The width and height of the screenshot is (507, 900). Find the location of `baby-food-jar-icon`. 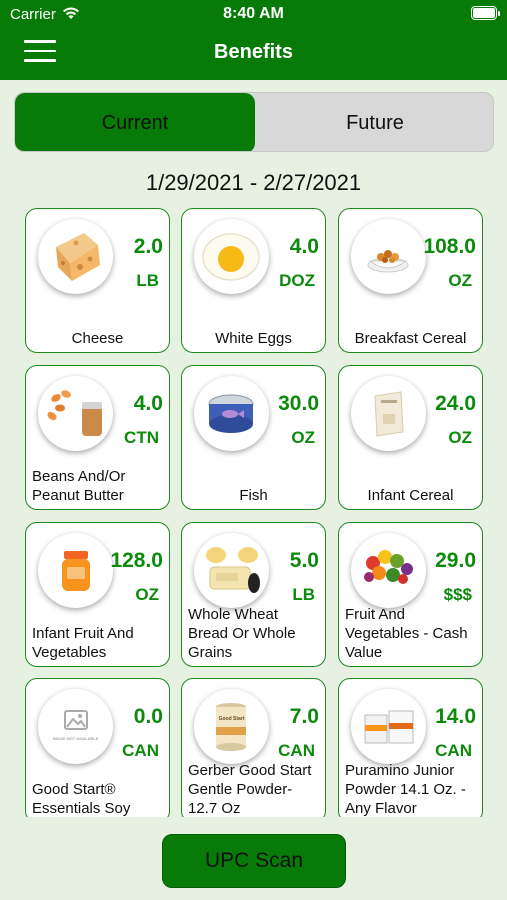

baby-food-jar-icon is located at coordinates (75, 570).